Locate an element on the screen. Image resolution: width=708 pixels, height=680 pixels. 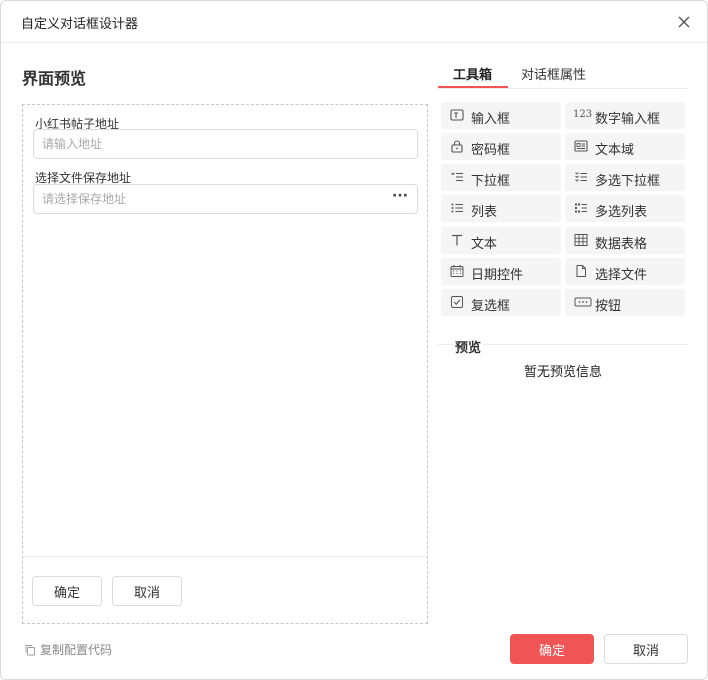
copy-config-label: 复制配置代码 is located at coordinates (76, 650).